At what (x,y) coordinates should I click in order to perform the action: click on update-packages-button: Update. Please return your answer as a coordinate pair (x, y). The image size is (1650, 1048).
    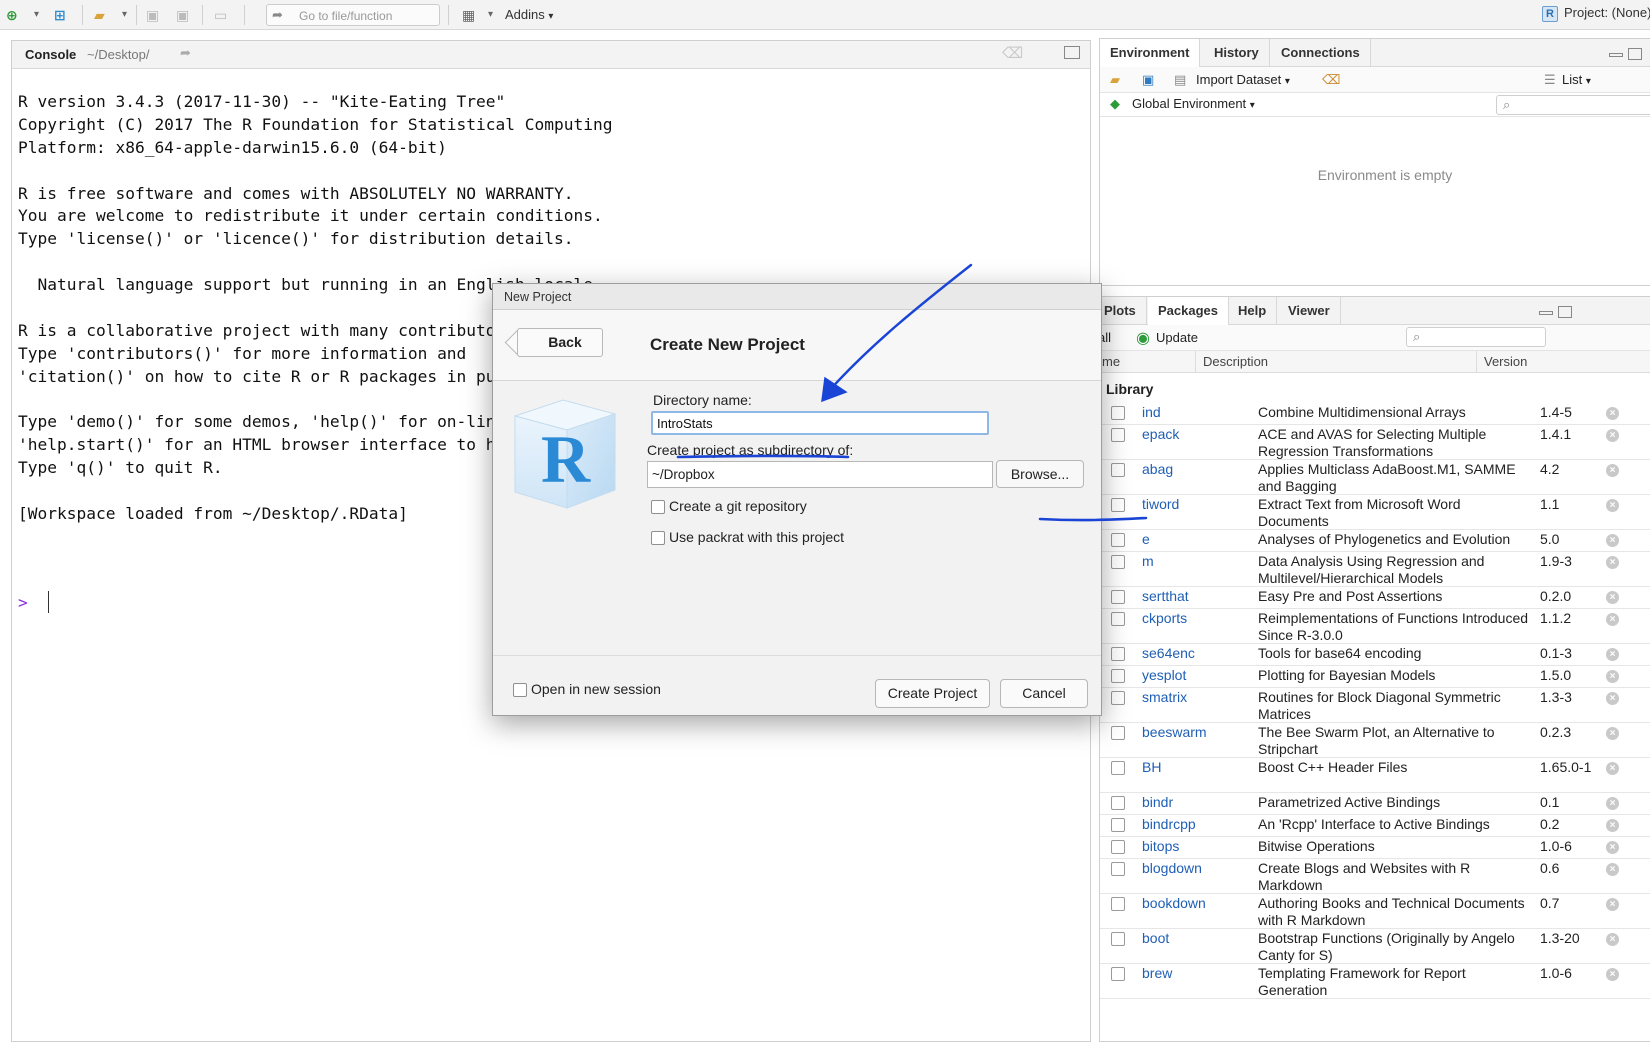
    Looking at the image, I should click on (1177, 337).